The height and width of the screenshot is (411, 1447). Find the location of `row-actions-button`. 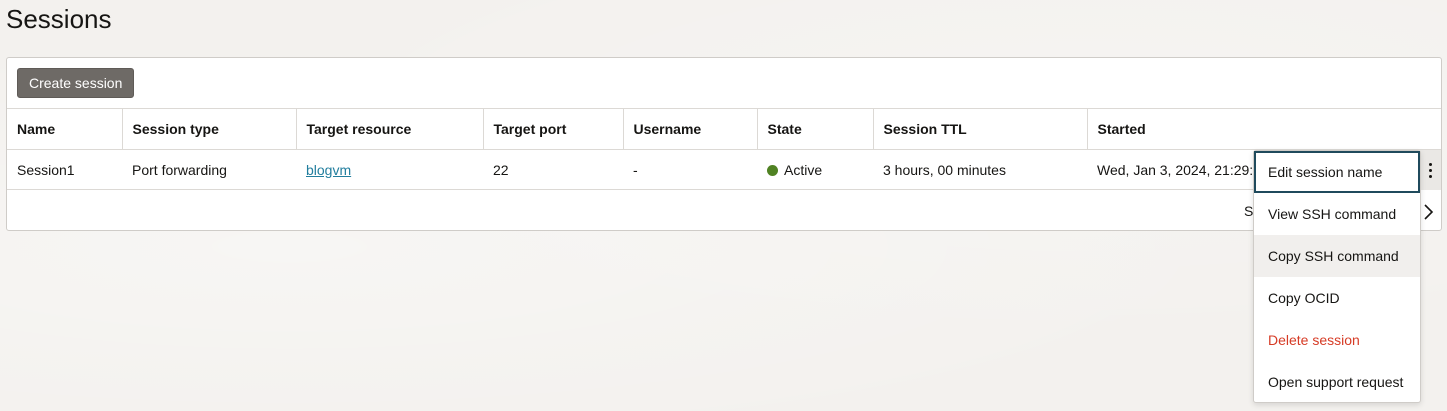

row-actions-button is located at coordinates (1430, 170).